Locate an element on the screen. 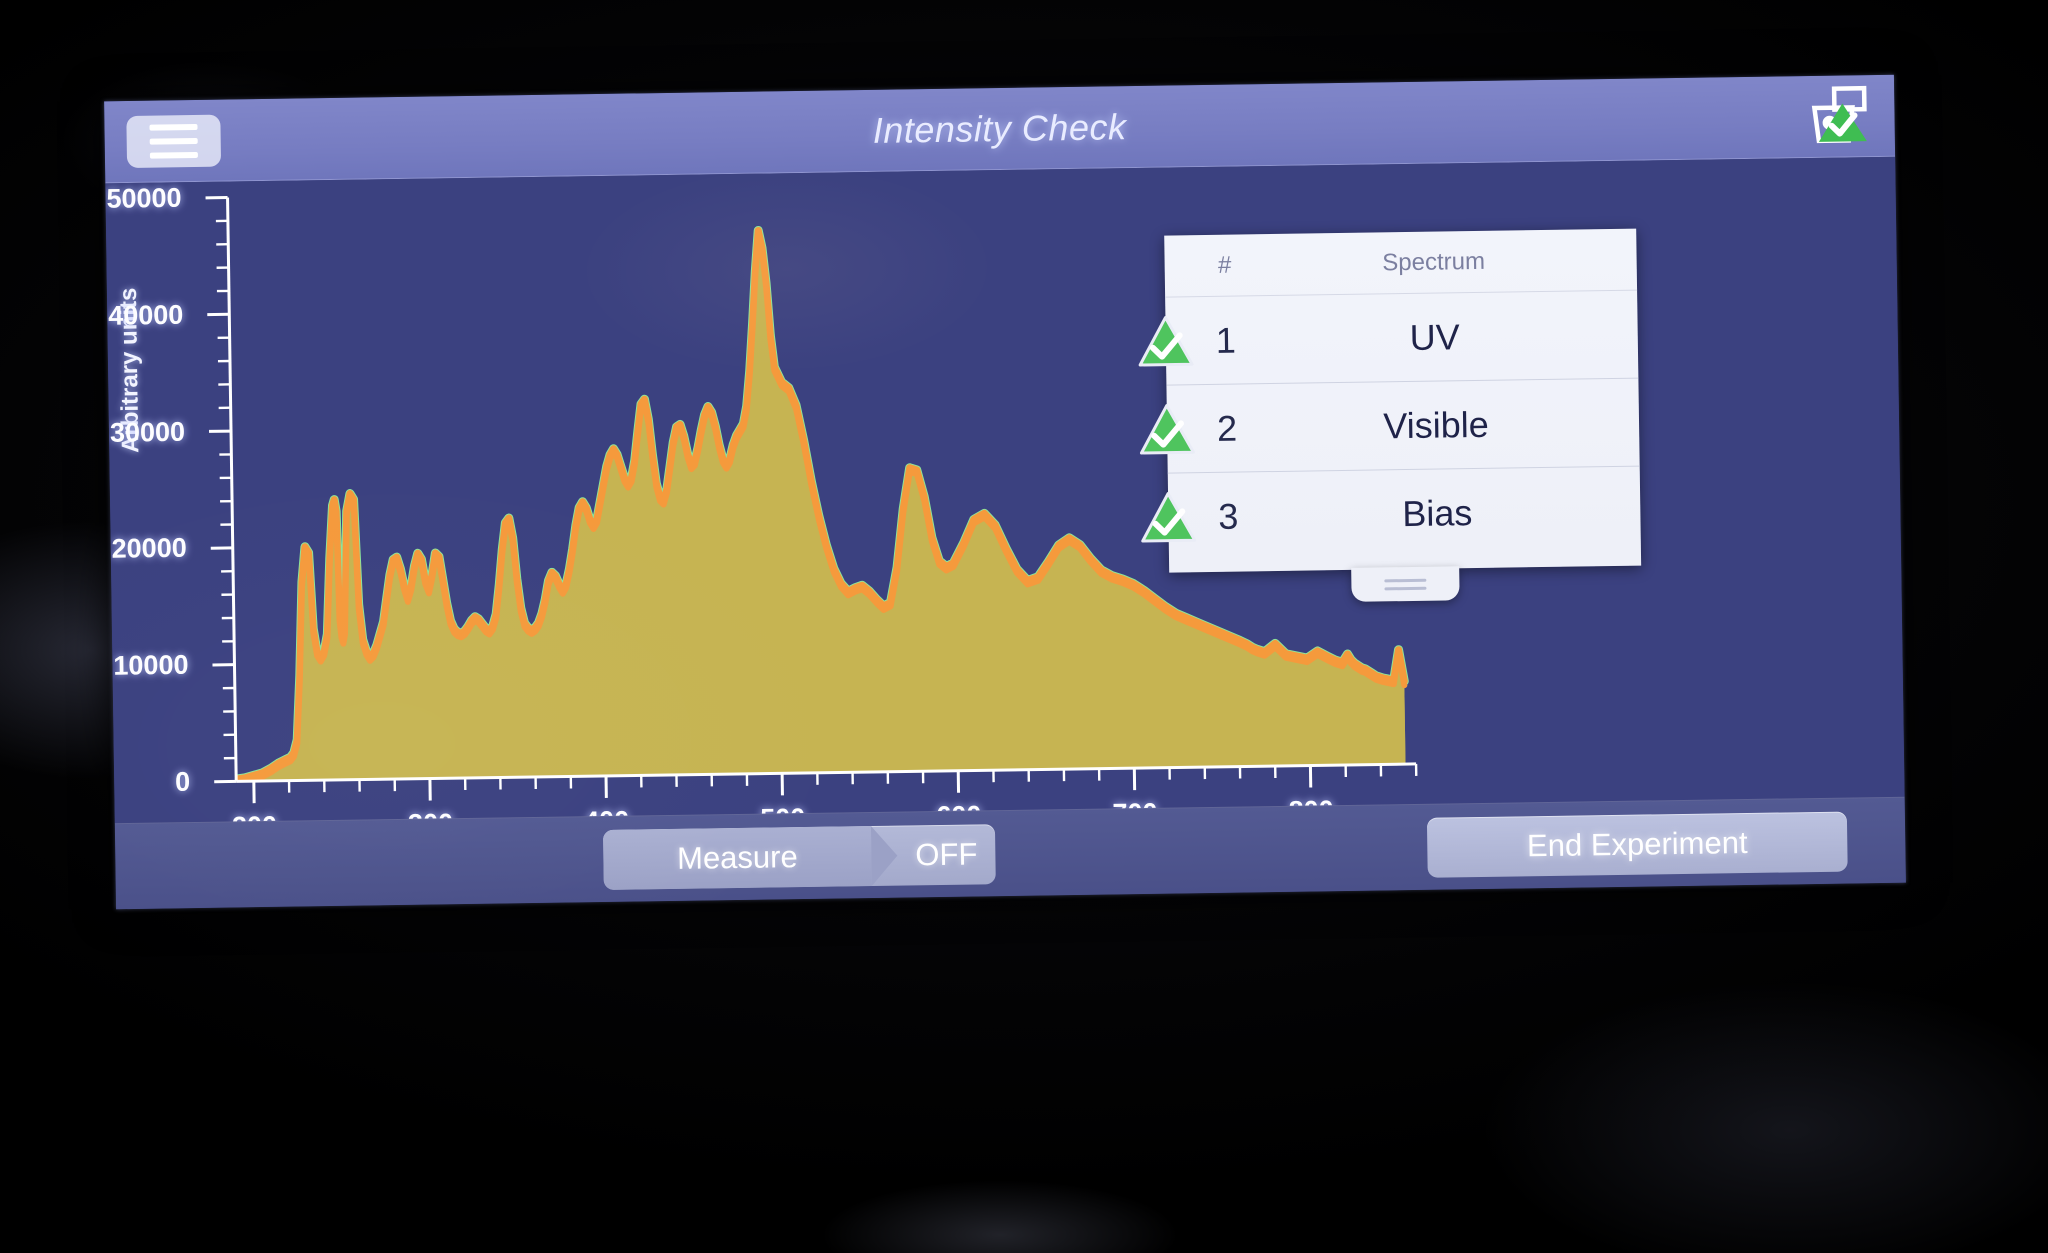 The width and height of the screenshot is (2048, 1253). spectrum-table-rows: 1 UV 2 Visible 3 Bias is located at coordinates (1389, 426).